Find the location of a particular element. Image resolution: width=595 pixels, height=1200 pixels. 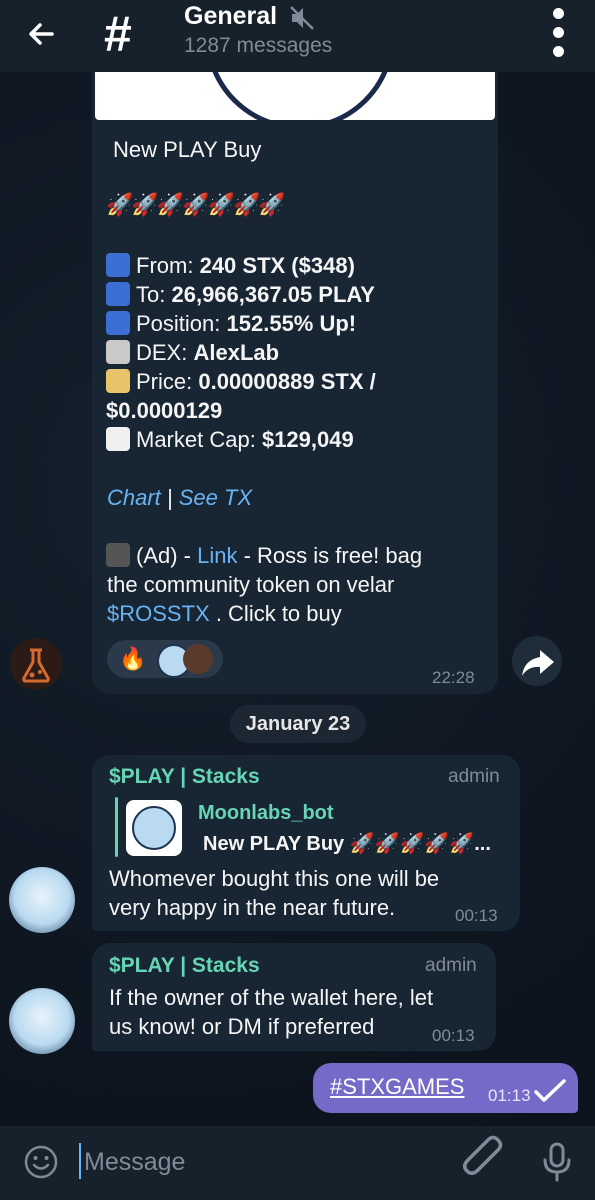

hashtag-icon: # is located at coordinates (118, 34).